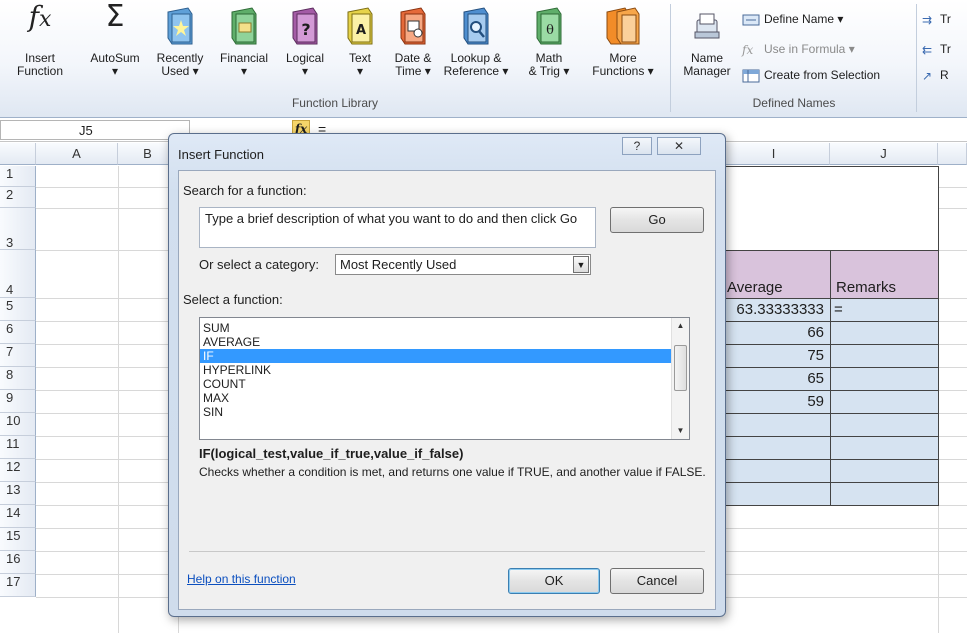  What do you see at coordinates (952, 154) in the screenshot?
I see `column-header-k` at bounding box center [952, 154].